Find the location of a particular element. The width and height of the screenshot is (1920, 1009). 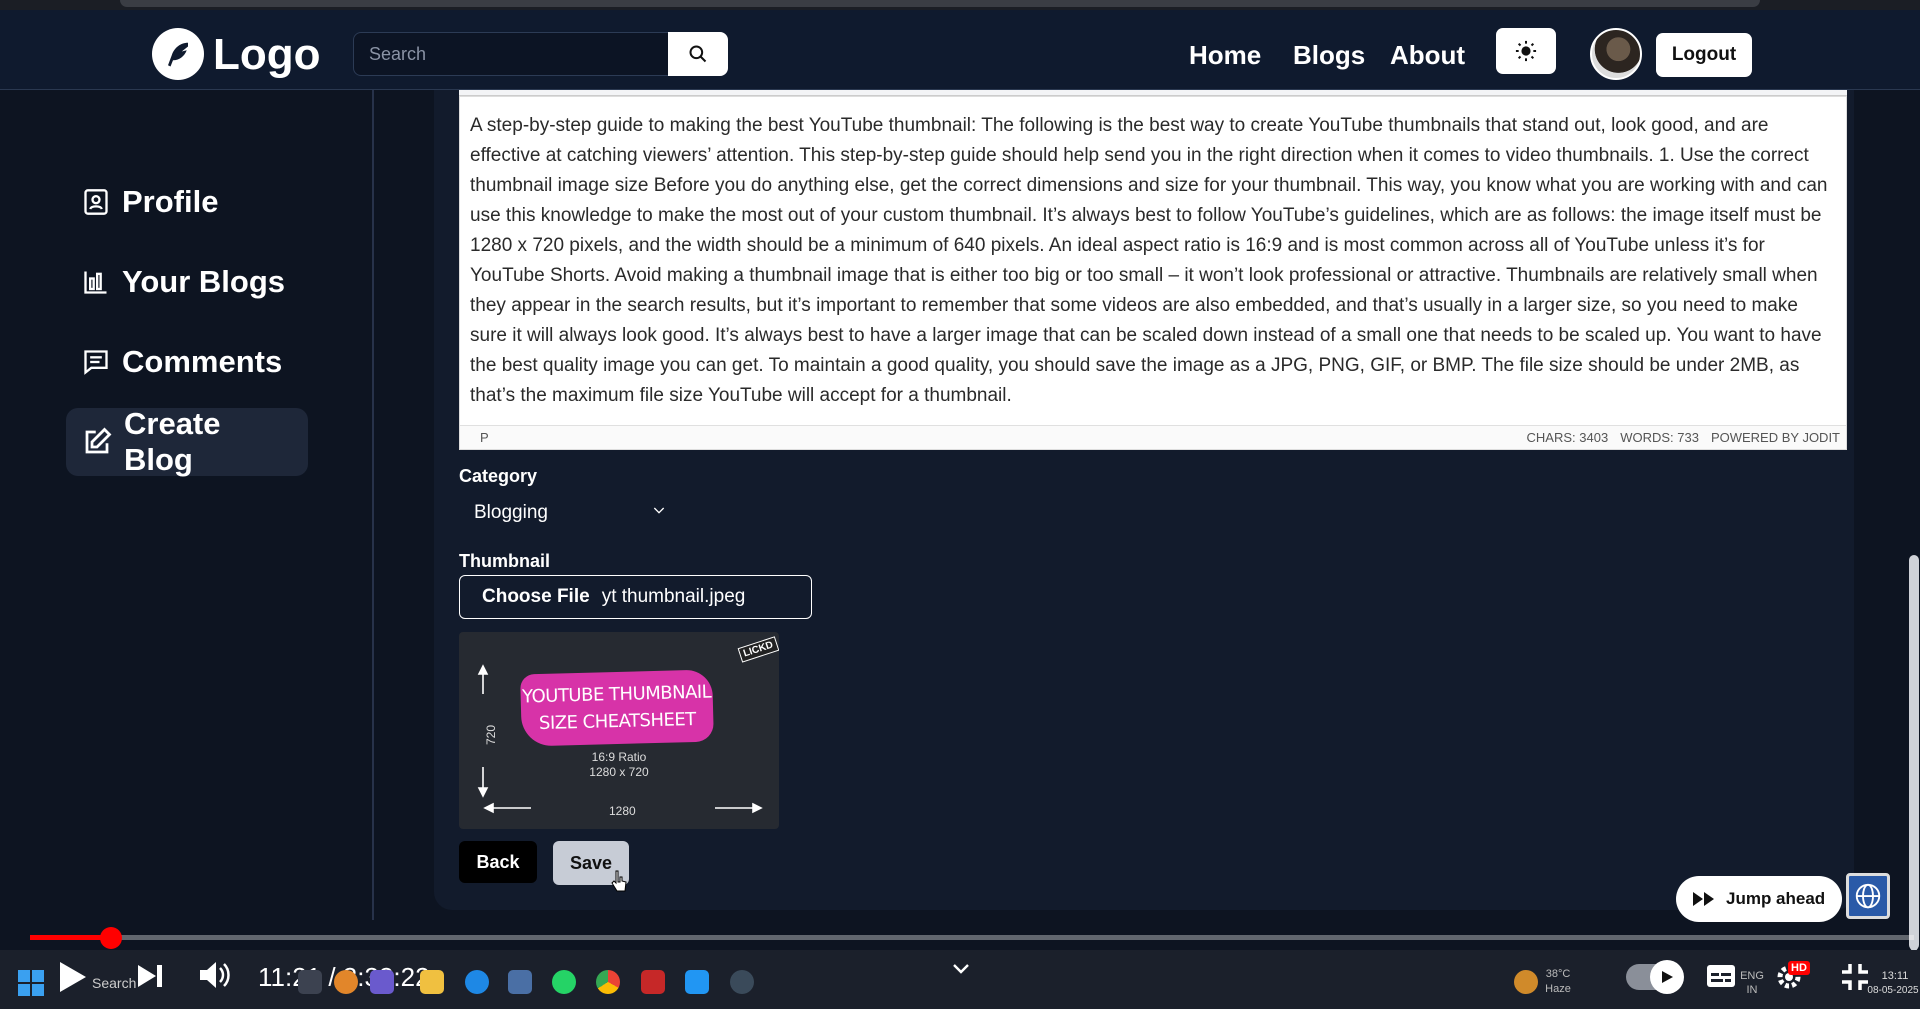

search-icon is located at coordinates (698, 54).